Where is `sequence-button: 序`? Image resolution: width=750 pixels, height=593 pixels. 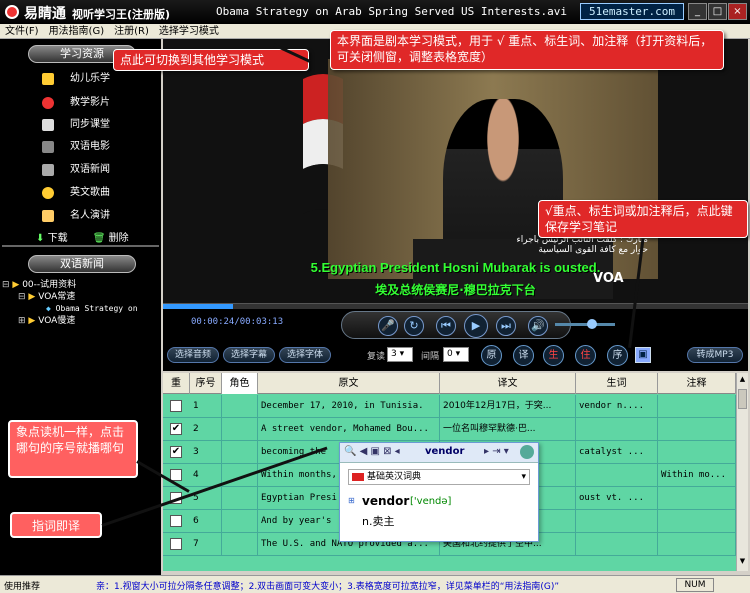 sequence-button: 序 is located at coordinates (617, 355).